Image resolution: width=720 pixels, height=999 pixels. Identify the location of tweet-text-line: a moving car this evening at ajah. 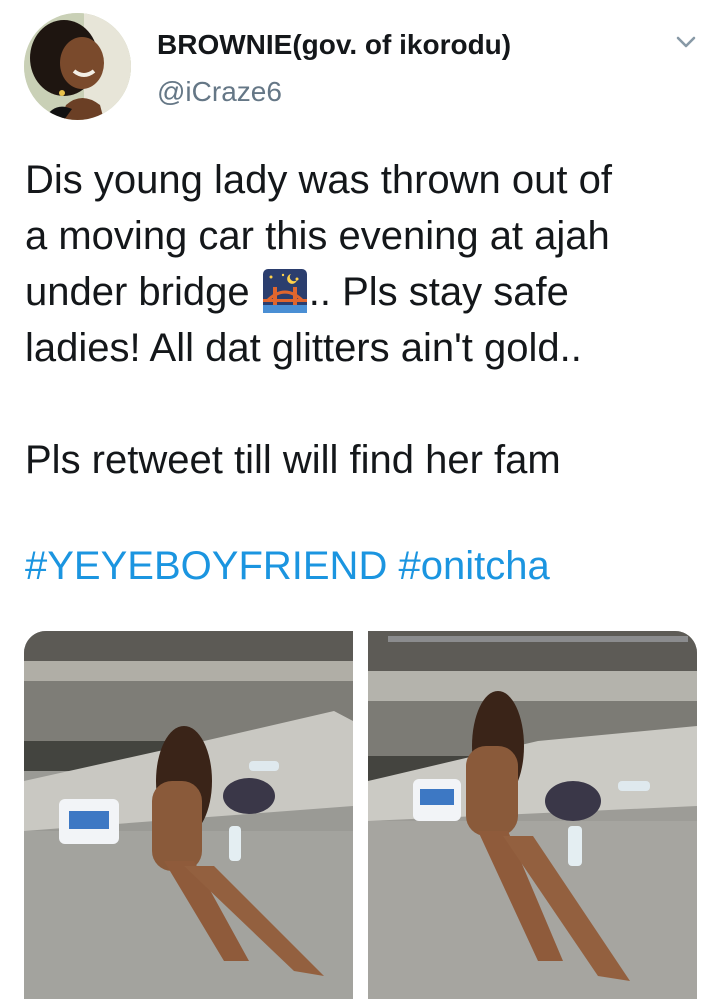
(317, 236).